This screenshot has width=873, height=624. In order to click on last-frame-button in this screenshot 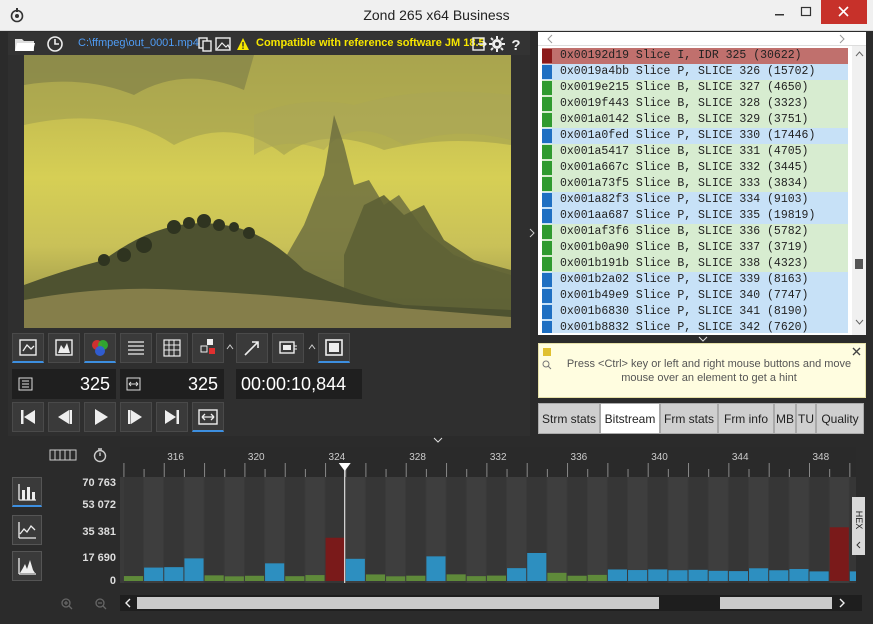, I will do `click(172, 417)`.